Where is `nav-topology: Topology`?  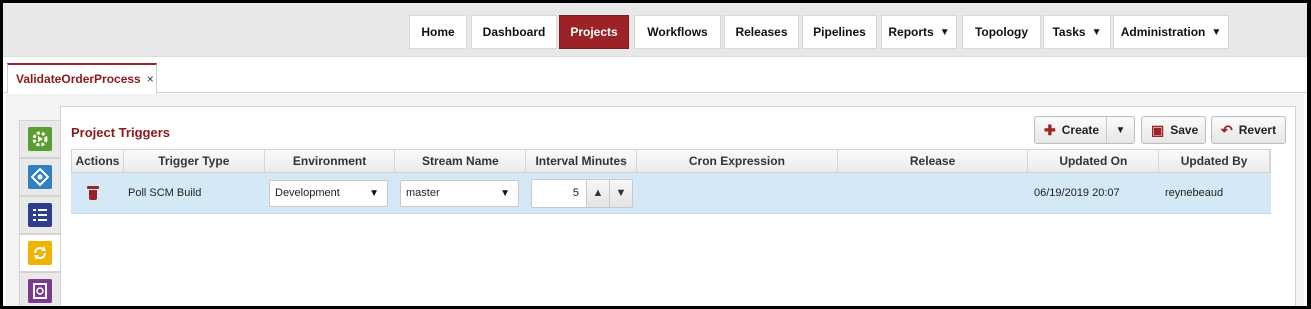
nav-topology: Topology is located at coordinates (1001, 32).